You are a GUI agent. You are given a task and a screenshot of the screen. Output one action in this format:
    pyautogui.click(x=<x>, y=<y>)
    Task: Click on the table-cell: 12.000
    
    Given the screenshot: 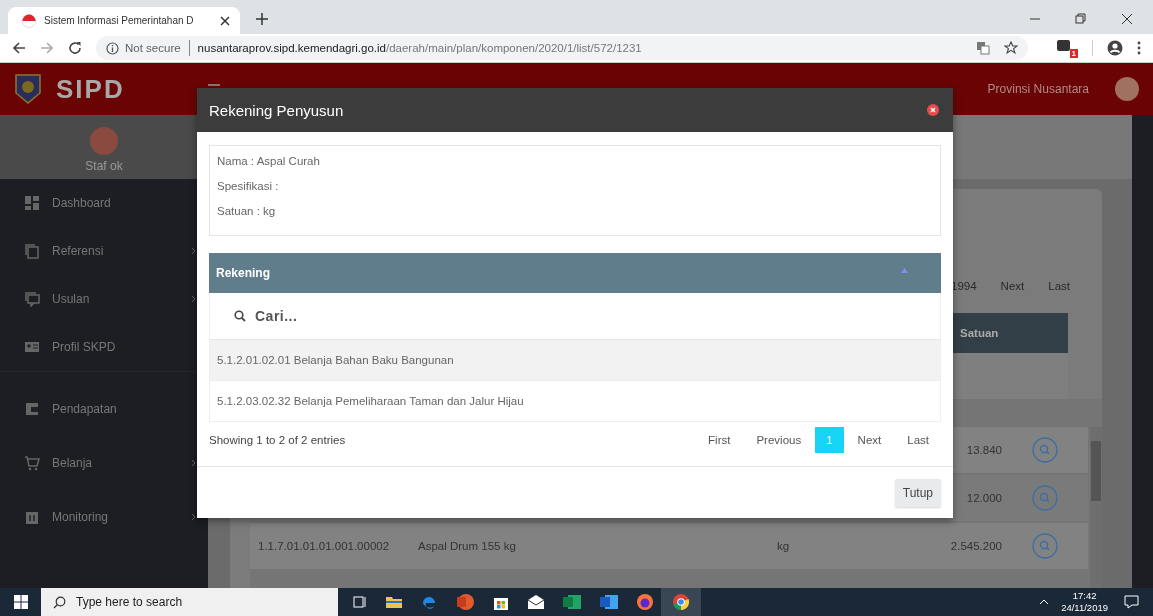 What is the action you would take?
    pyautogui.click(x=984, y=498)
    